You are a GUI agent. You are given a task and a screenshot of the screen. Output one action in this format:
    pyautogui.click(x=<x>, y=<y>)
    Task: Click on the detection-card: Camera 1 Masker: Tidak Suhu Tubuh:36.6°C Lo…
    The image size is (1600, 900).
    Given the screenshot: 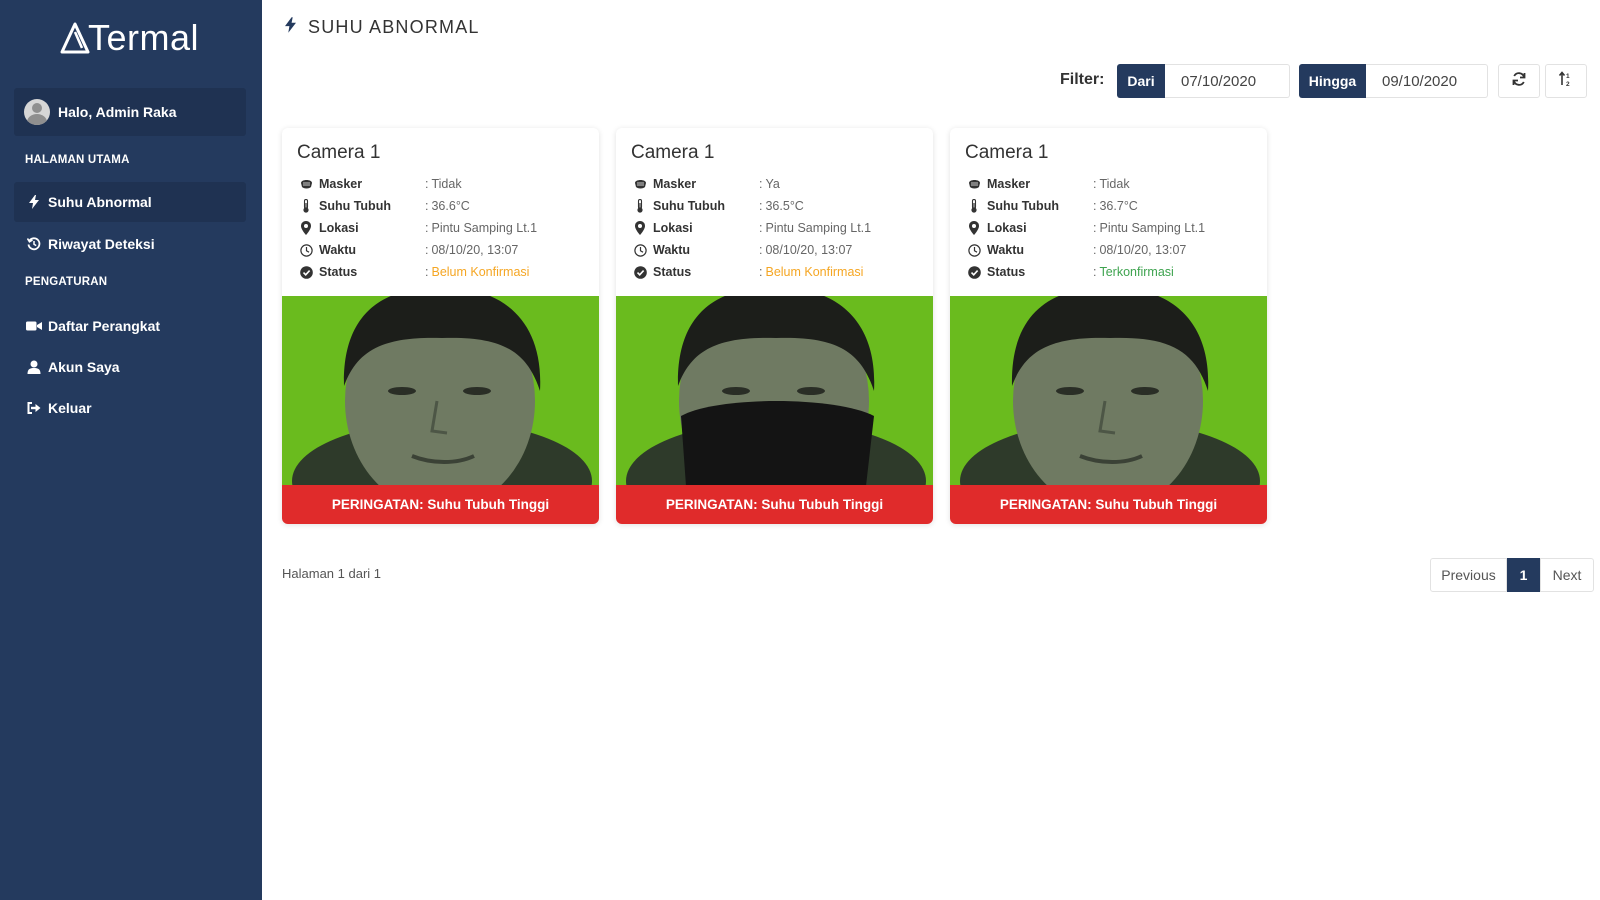 What is the action you would take?
    pyautogui.click(x=440, y=326)
    